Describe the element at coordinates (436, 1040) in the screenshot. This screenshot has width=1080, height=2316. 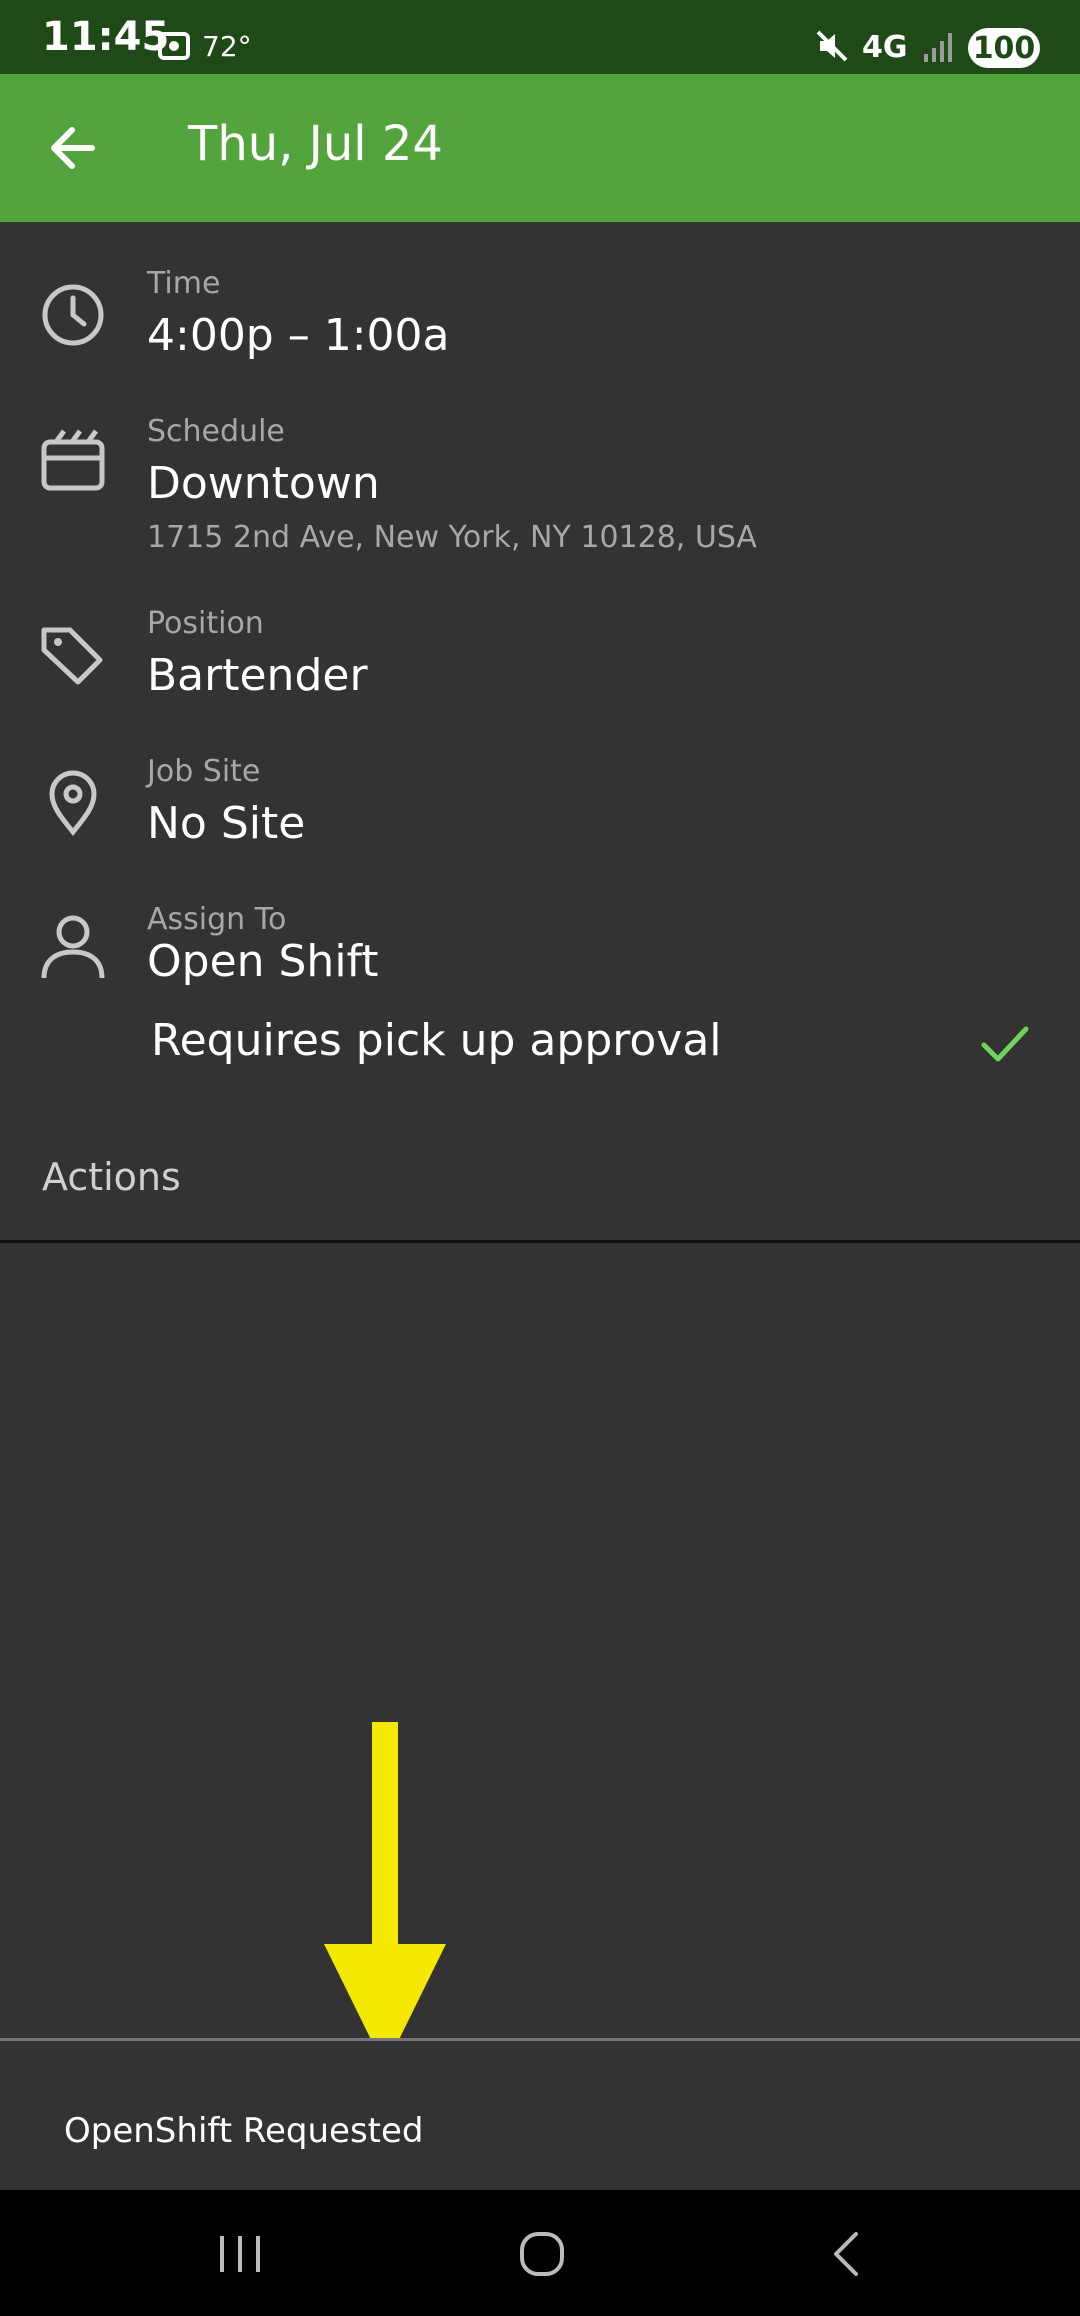
I see `requires-approval-label: Requires pick up approval` at that location.